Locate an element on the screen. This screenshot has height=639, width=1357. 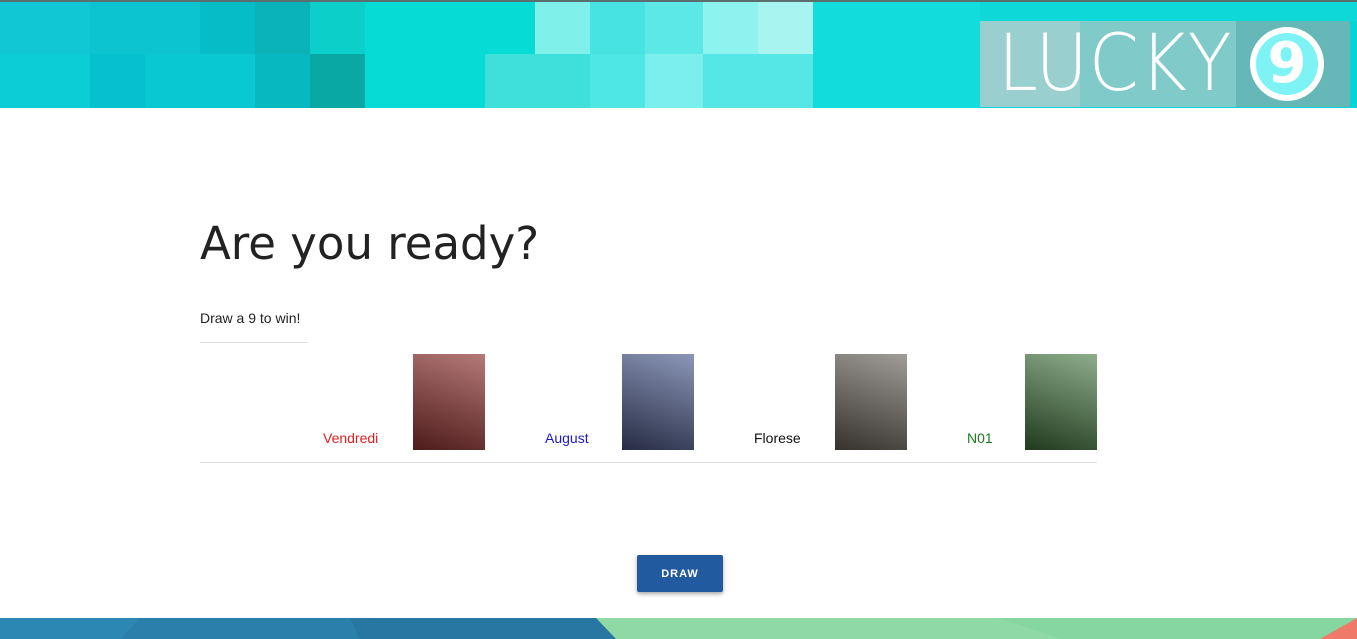
player-name-august: August is located at coordinates (567, 438).